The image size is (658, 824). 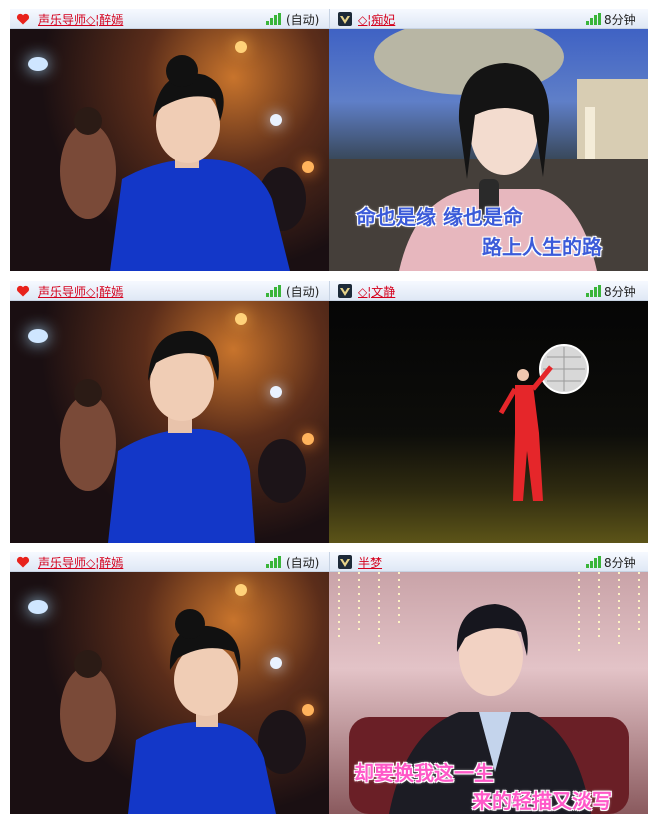 What do you see at coordinates (376, 291) in the screenshot?
I see `username-link: ◇¦文静` at bounding box center [376, 291].